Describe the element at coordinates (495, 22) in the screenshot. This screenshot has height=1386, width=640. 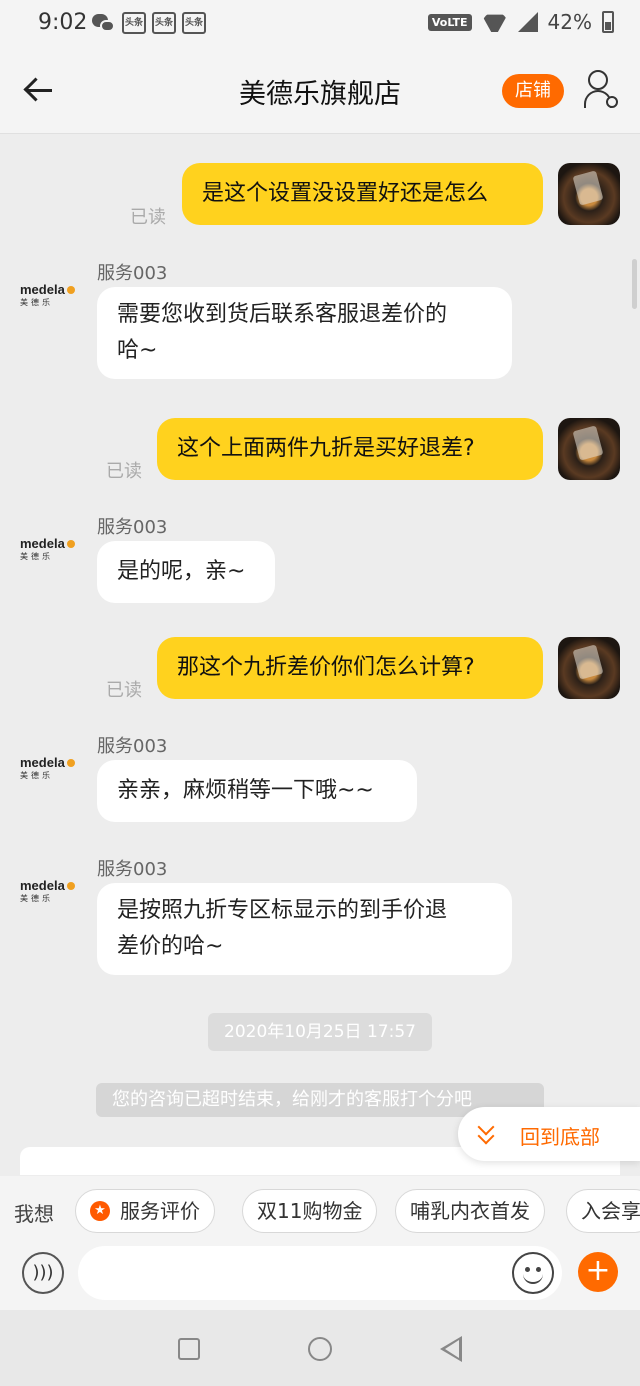
I see `wifi-icon` at that location.